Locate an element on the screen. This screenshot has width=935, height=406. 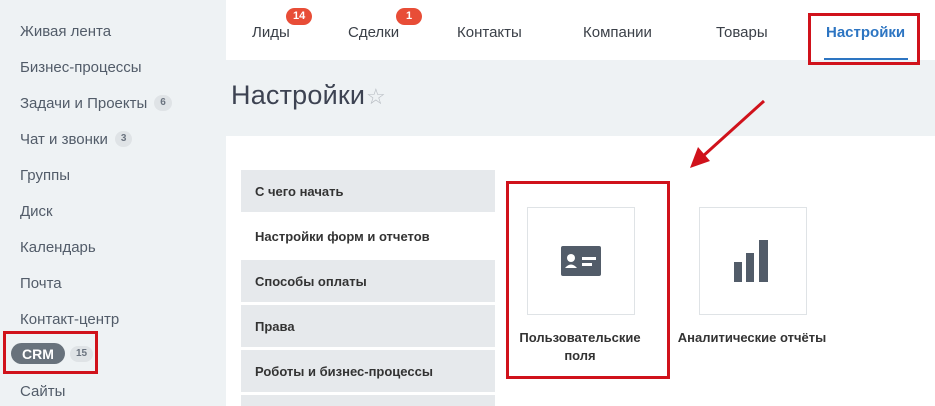
sidebar-item-label: CRM is located at coordinates (38, 353).